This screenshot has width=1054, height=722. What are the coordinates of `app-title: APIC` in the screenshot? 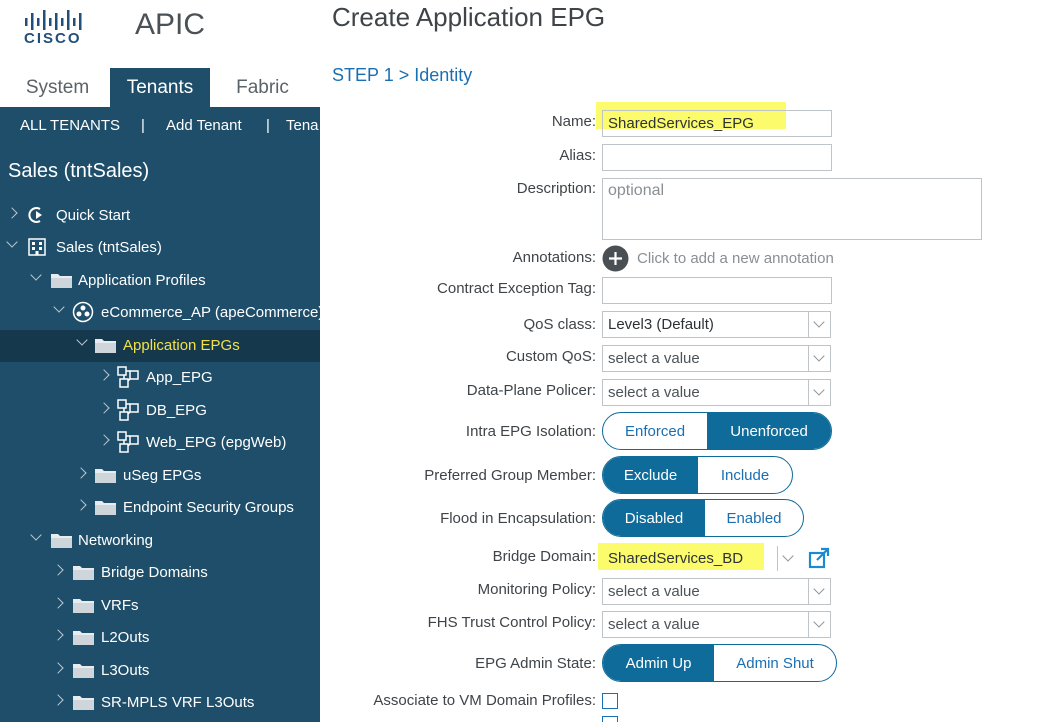 It's located at (170, 24).